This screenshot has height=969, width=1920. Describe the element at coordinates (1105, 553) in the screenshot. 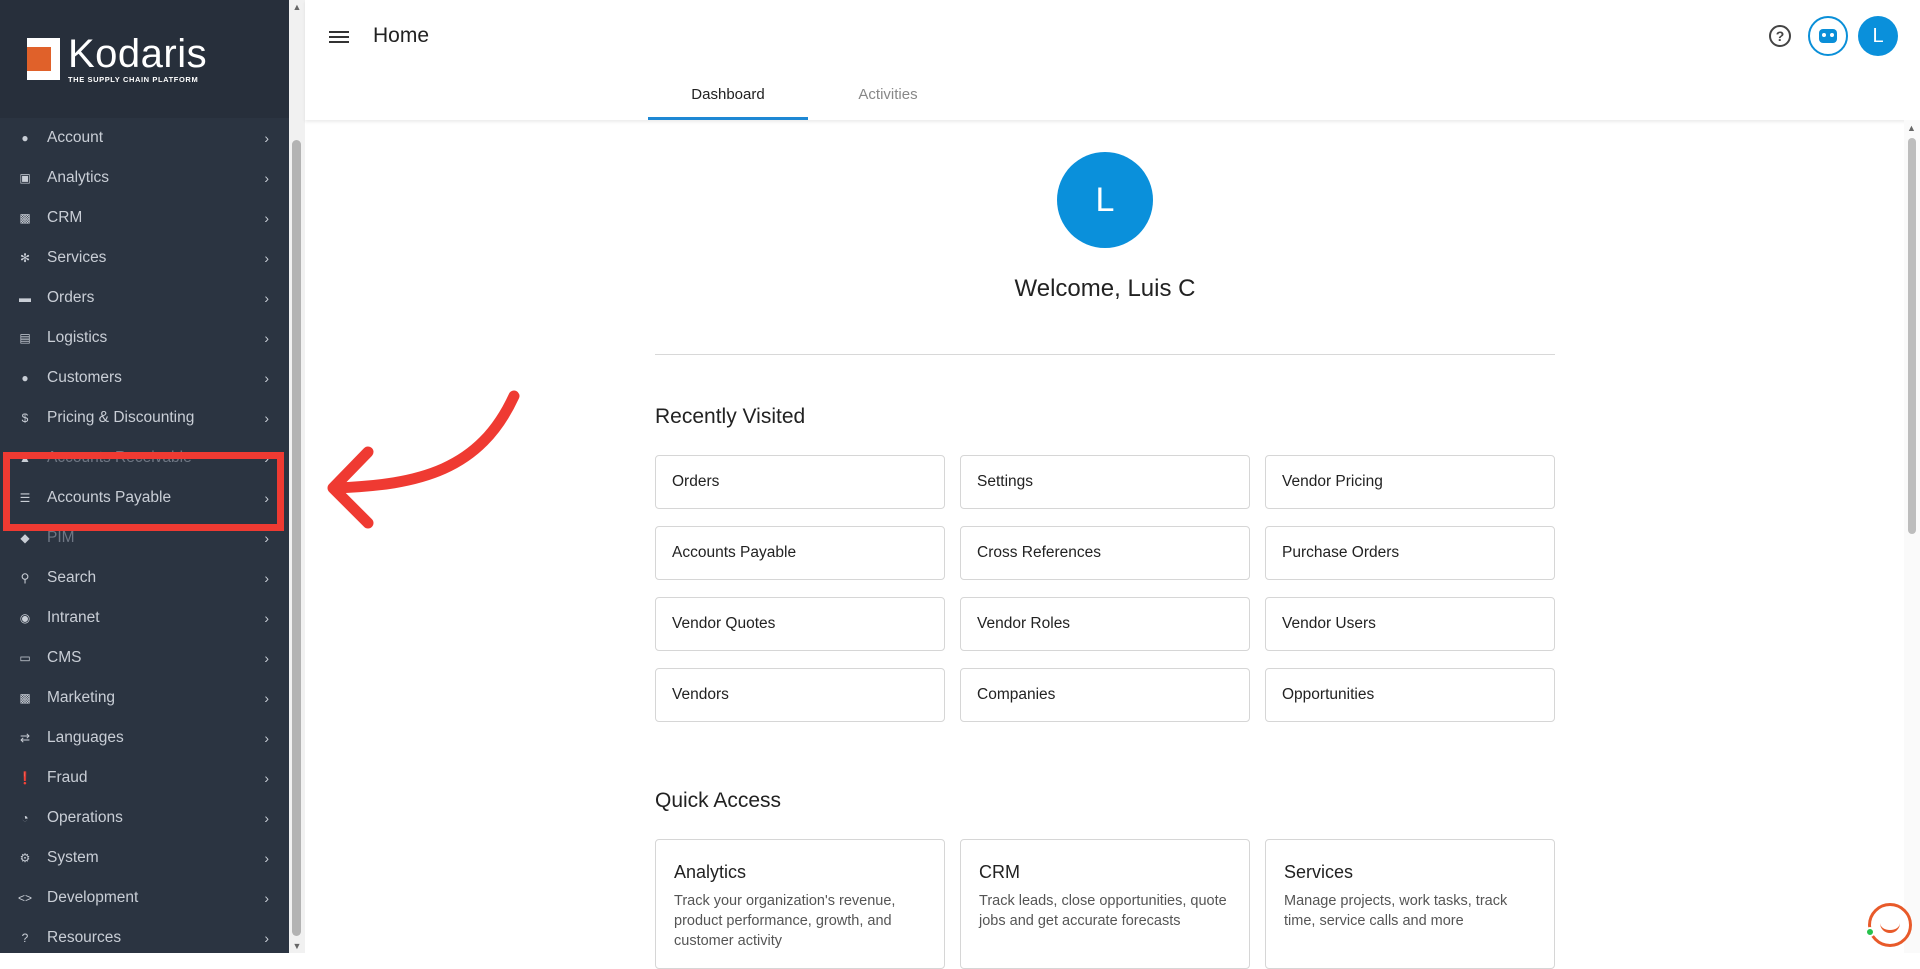

I see `recent-link-card: Cross References` at that location.